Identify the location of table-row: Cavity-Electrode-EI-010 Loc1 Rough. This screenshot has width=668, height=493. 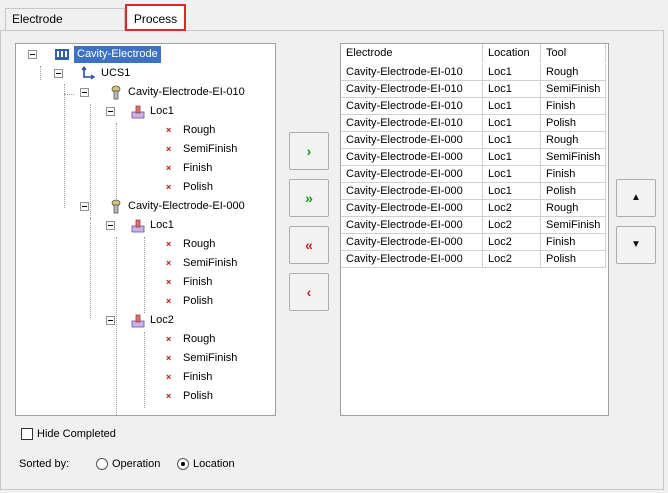
(473, 72).